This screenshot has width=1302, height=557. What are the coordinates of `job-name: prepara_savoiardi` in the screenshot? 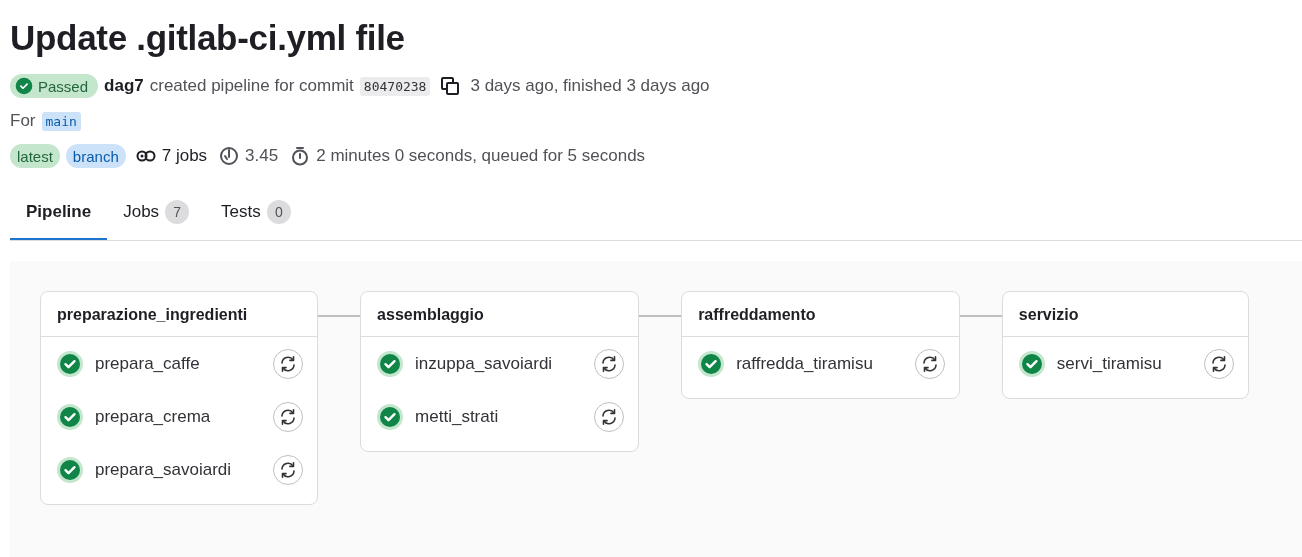 It's located at (178, 469).